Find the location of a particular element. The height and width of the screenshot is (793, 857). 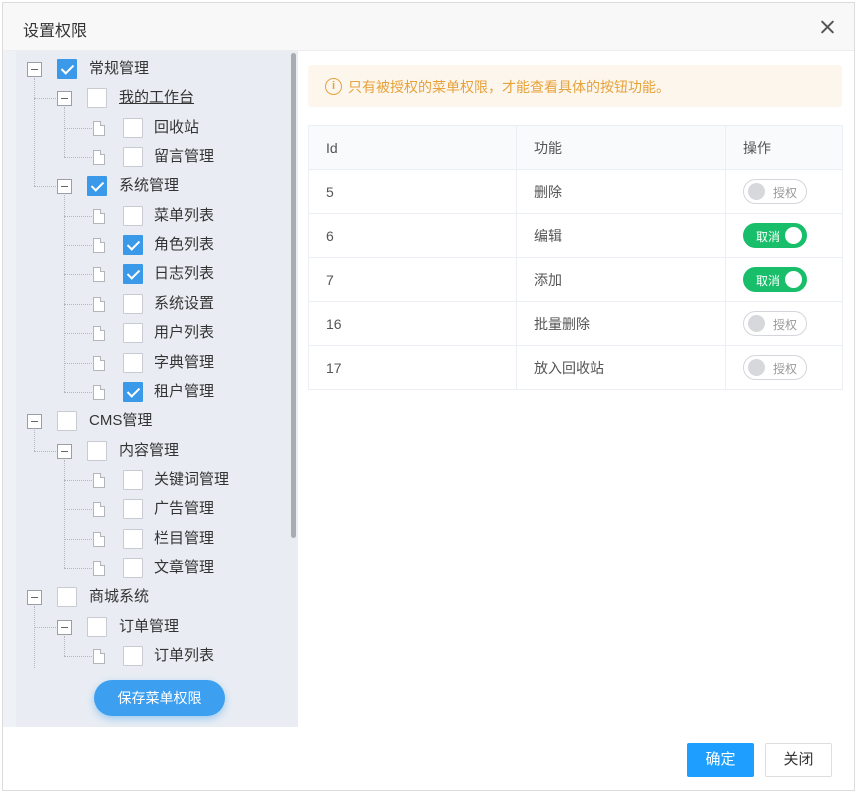

table-row: 16 批量删除 授权 is located at coordinates (575, 323).